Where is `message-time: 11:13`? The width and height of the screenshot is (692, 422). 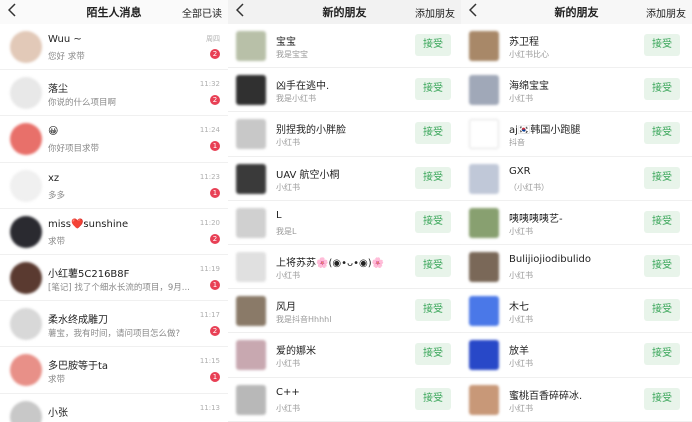
message-time: 11:13 is located at coordinates (209, 407).